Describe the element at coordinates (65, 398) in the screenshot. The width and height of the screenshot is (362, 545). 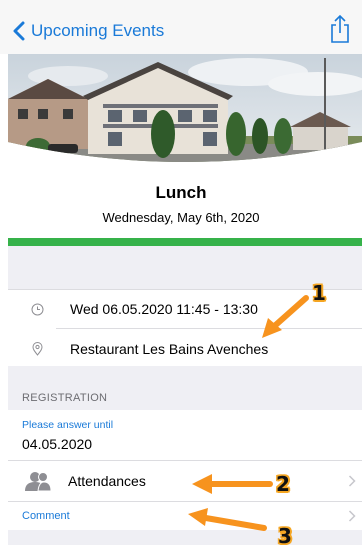
I see `registration-header: REGISTRATION` at that location.